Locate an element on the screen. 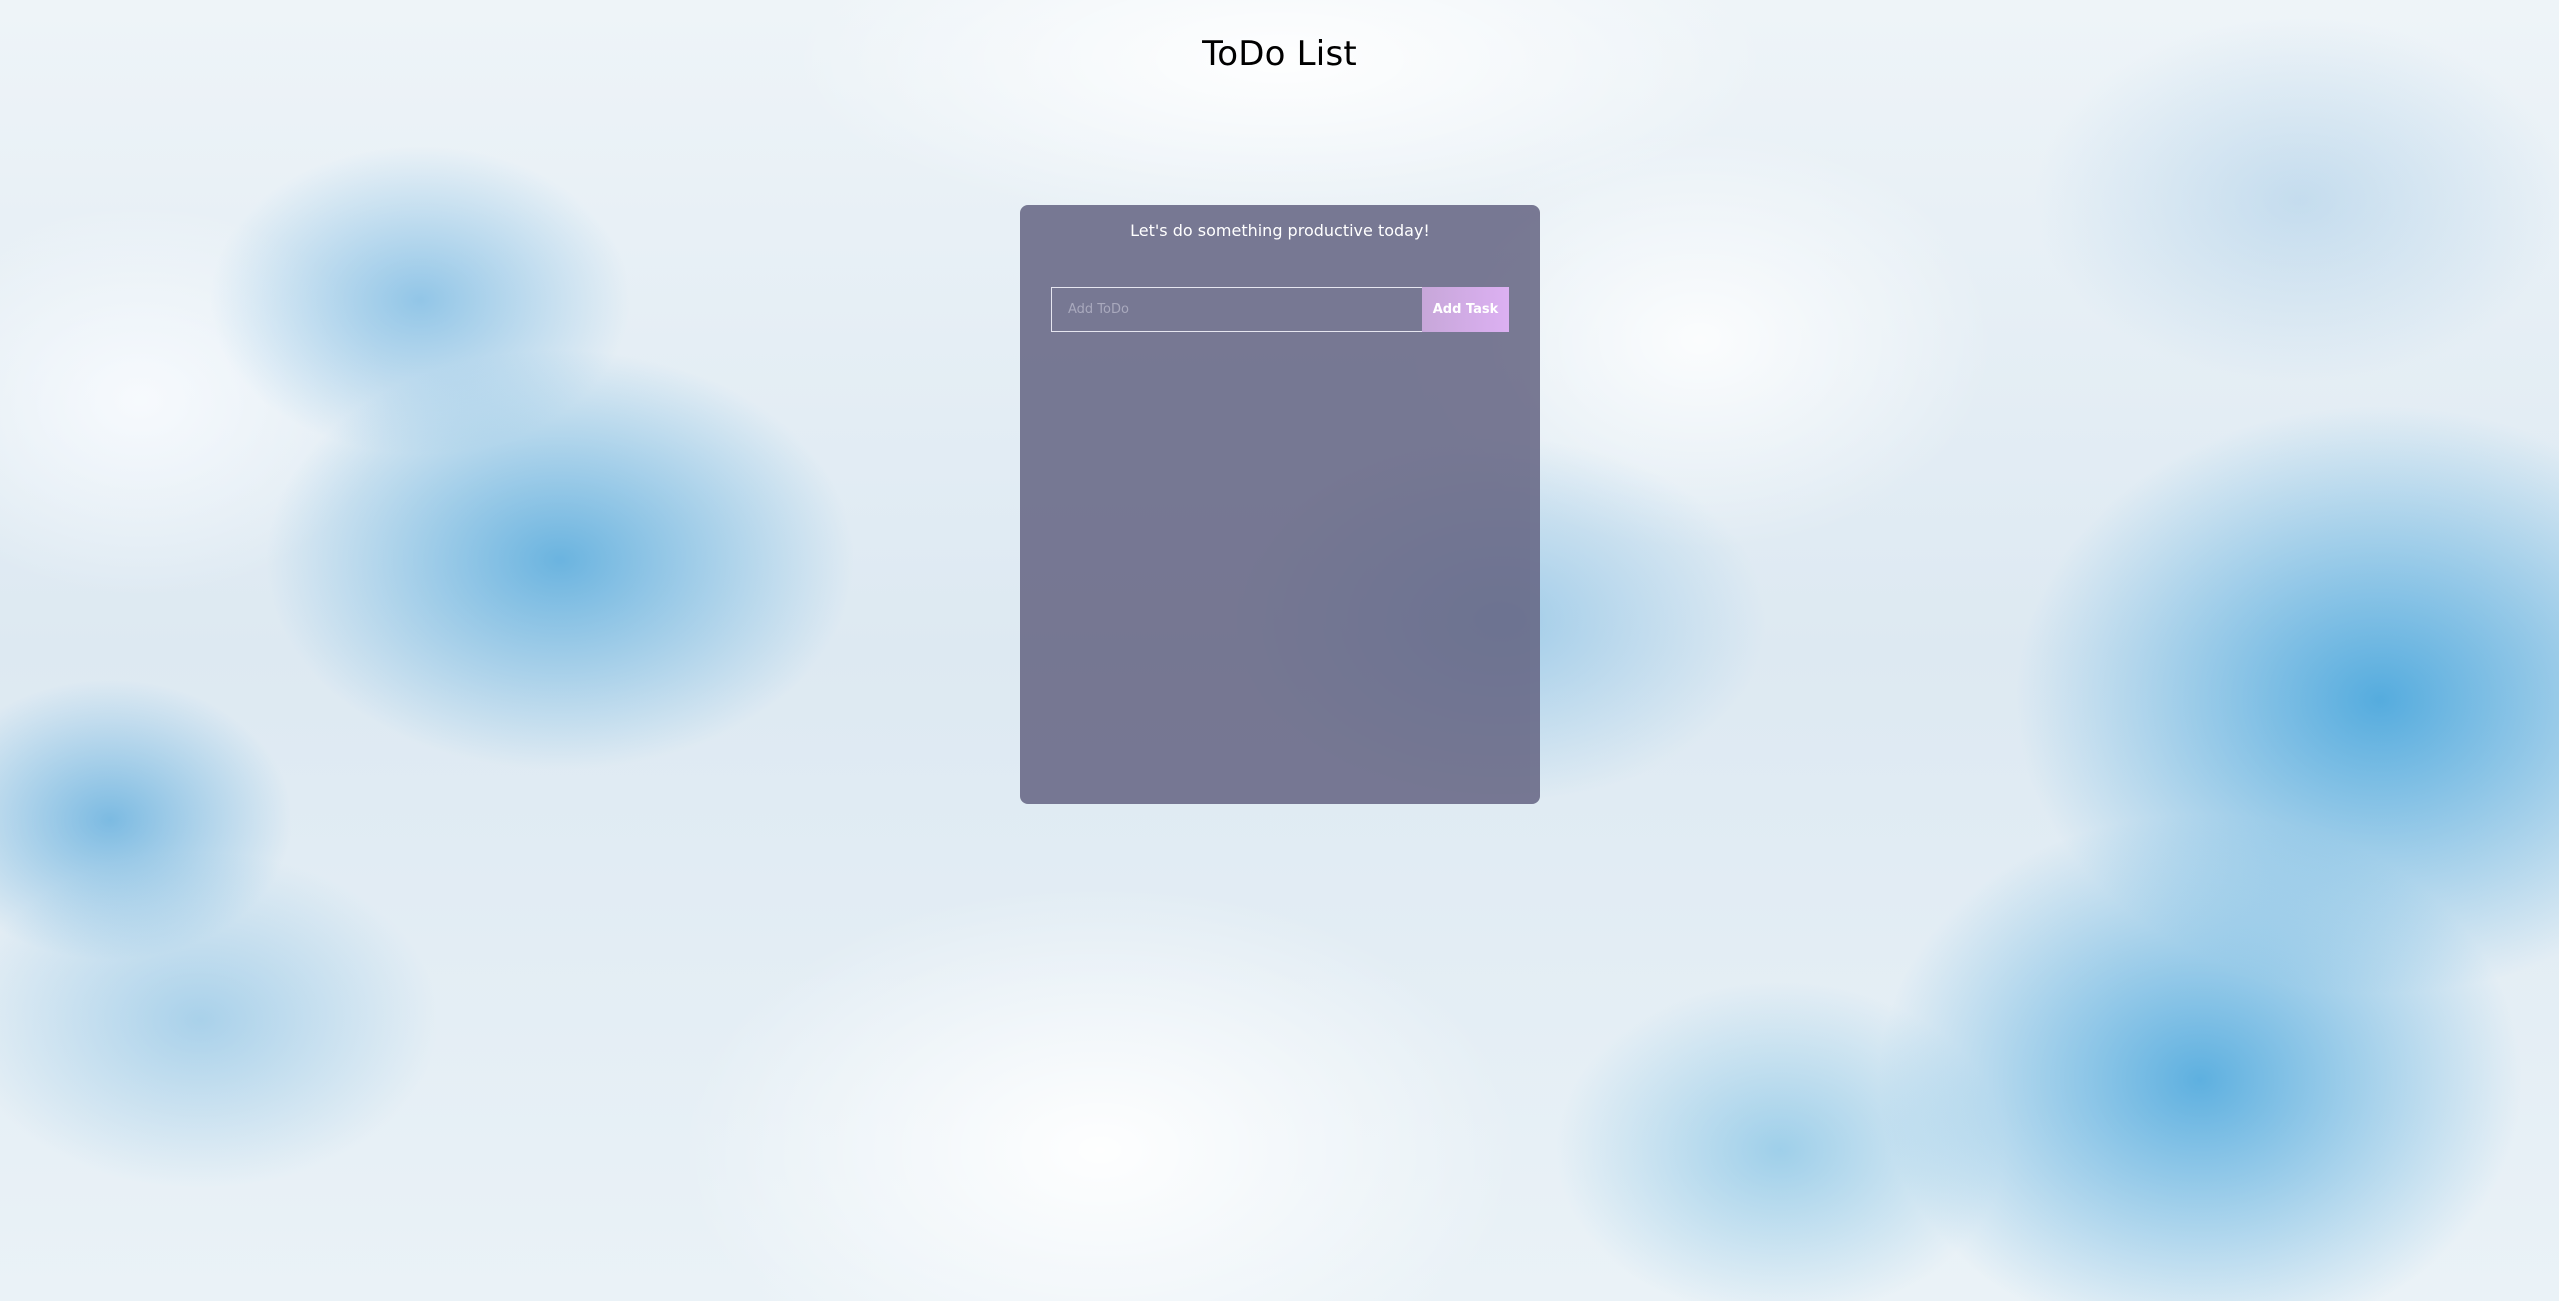  todo-input is located at coordinates (1236, 309).